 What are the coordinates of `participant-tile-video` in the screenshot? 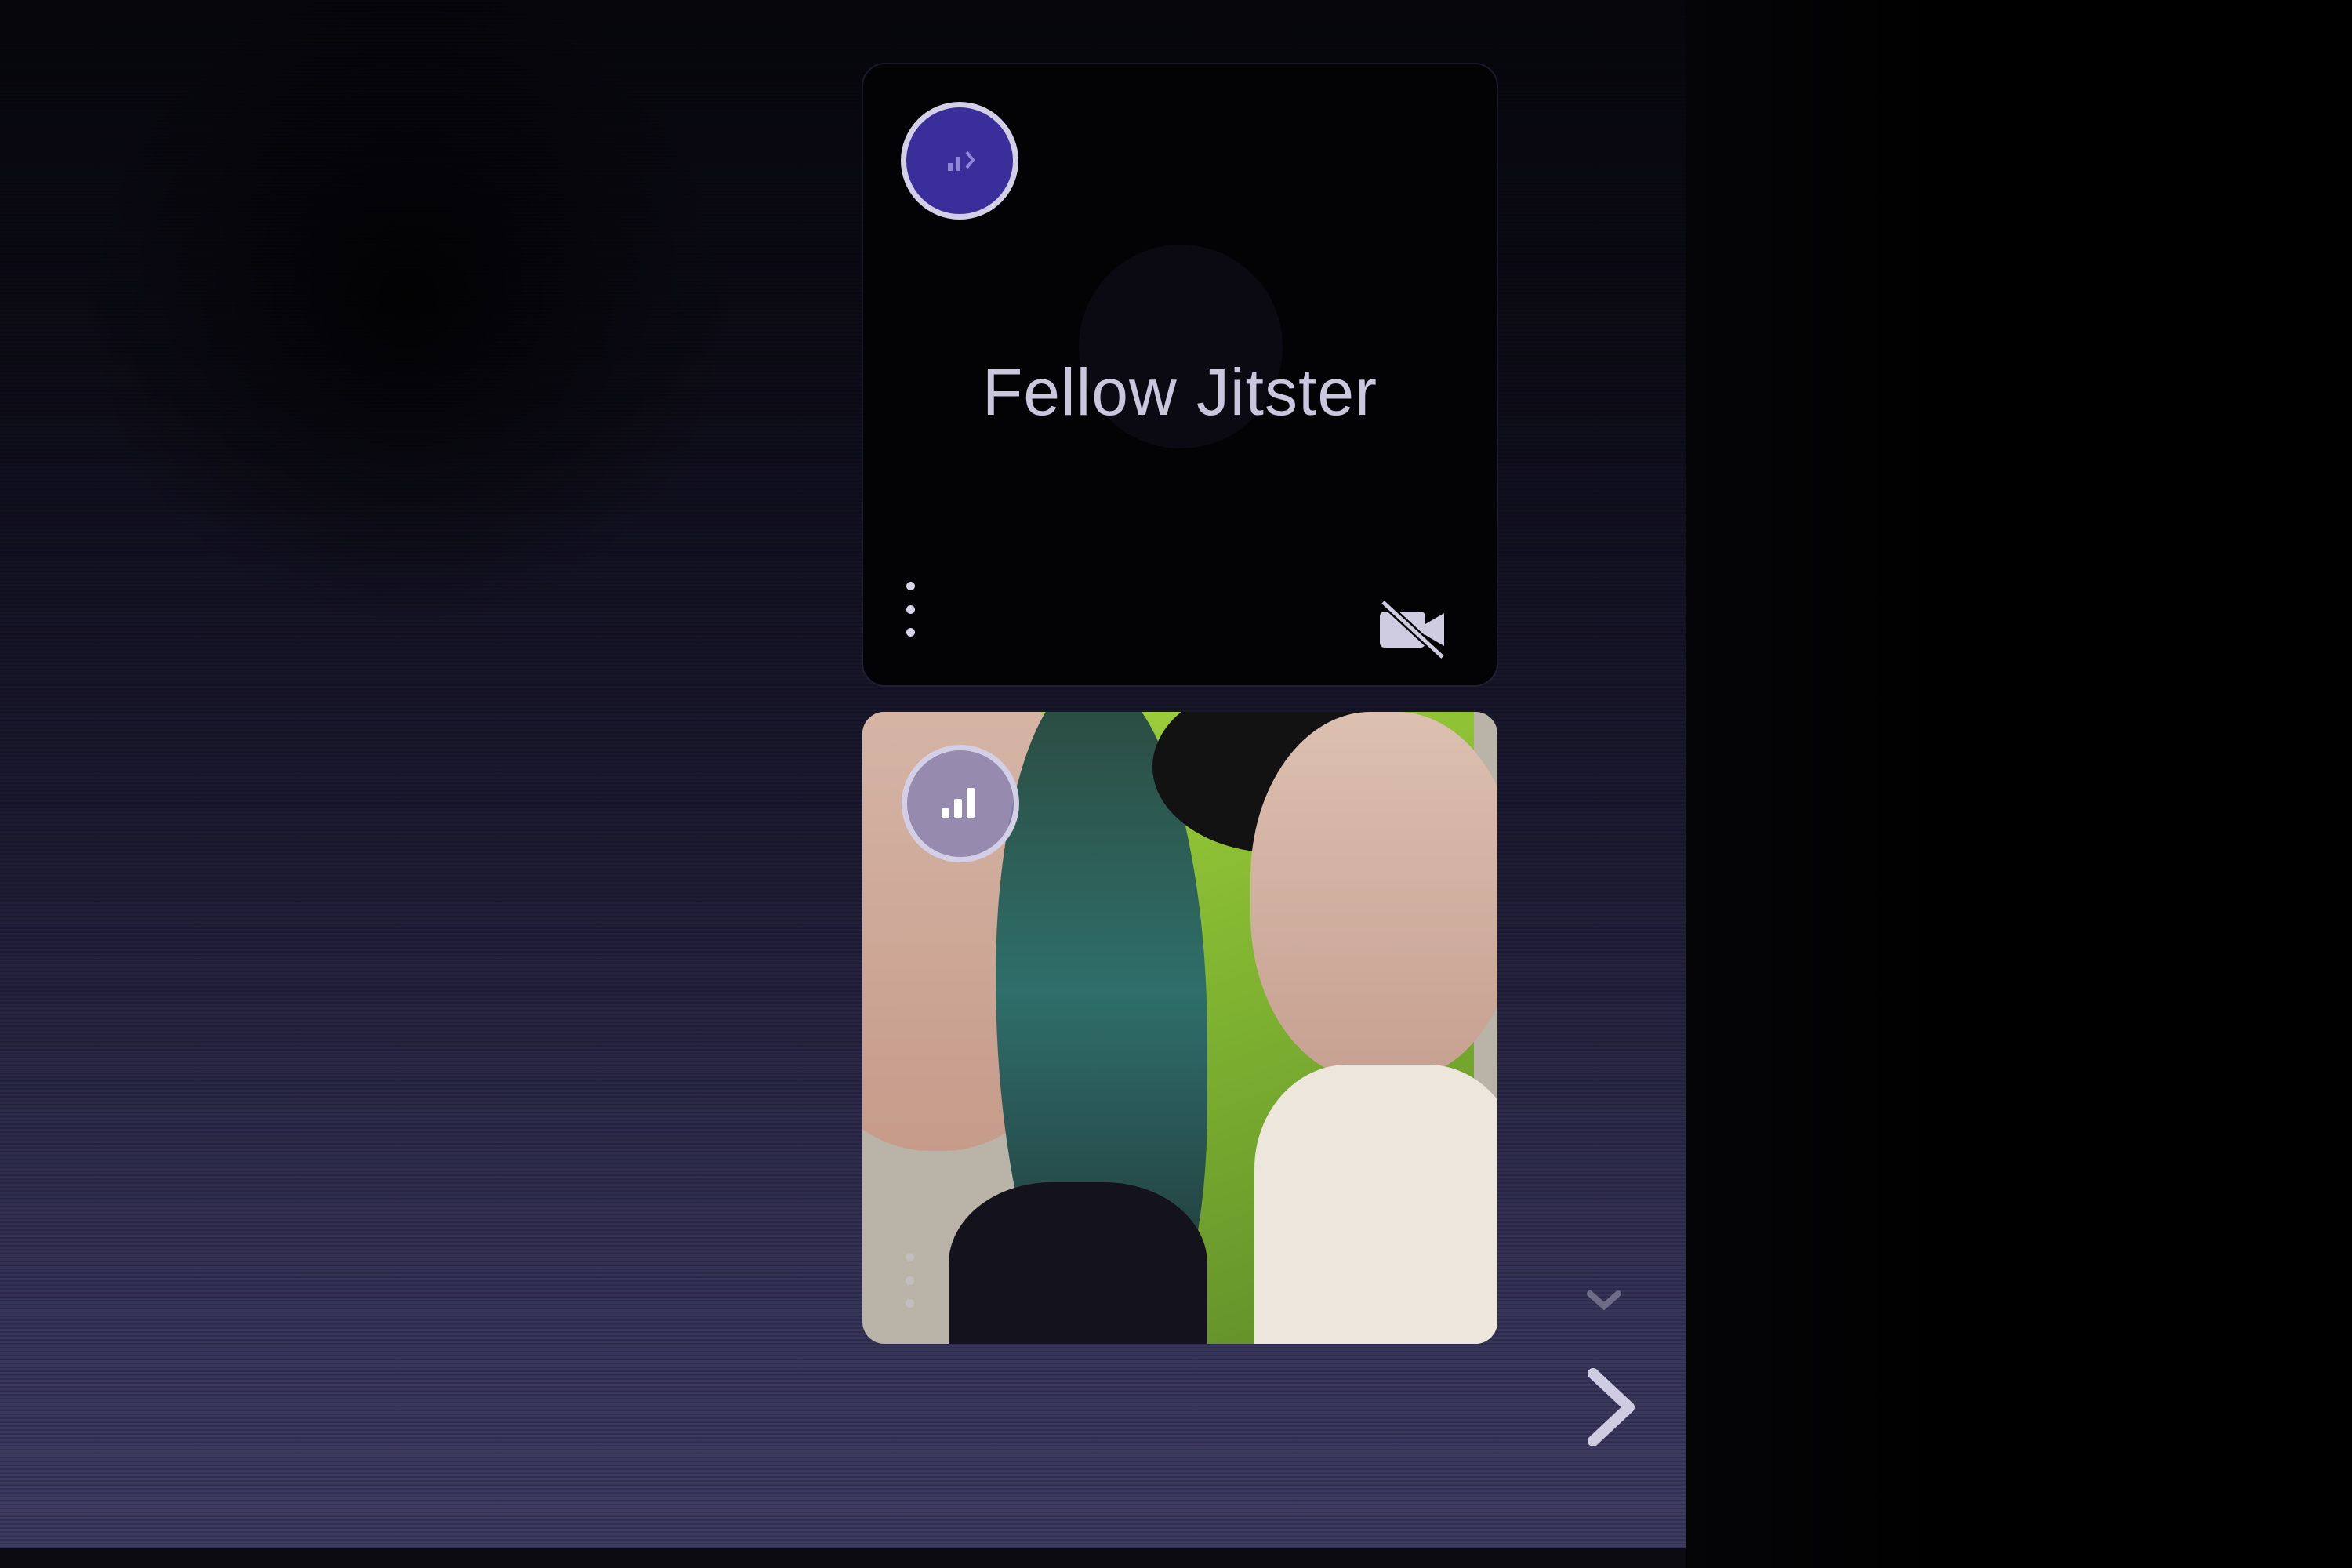 It's located at (1179, 1028).